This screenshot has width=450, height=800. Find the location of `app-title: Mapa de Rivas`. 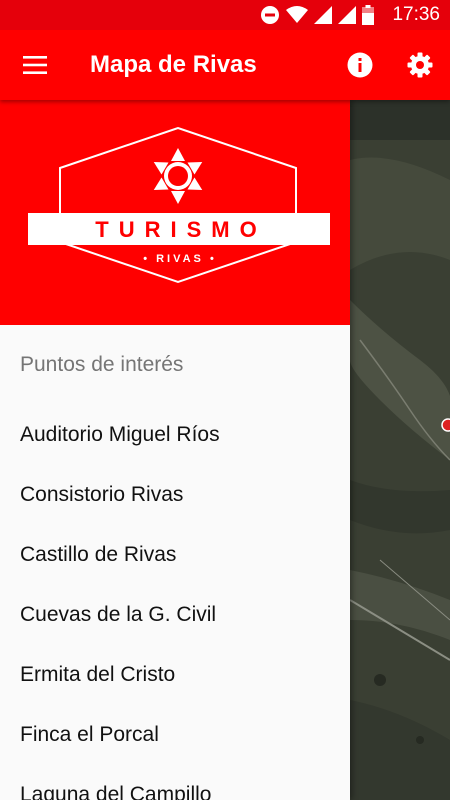

app-title: Mapa de Rivas is located at coordinates (173, 64).